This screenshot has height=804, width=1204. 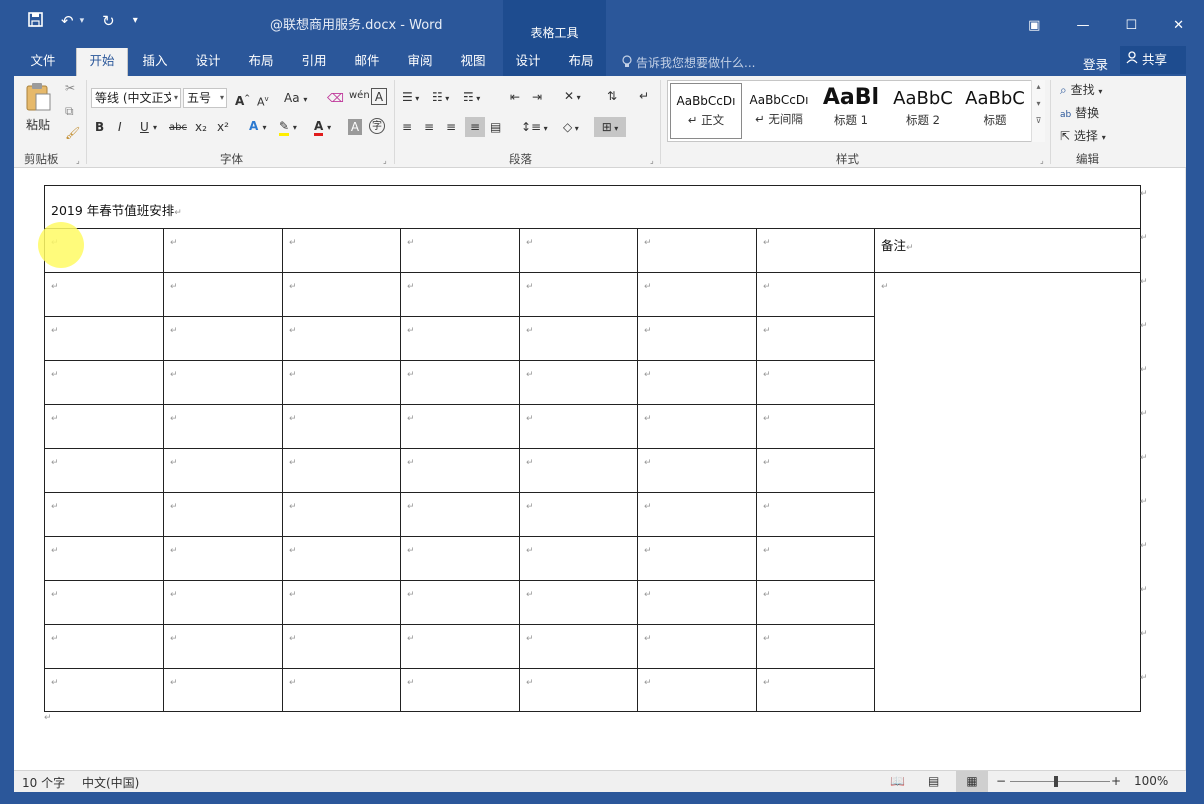 I want to click on tab-mailings: 邮件, so click(x=367, y=61).